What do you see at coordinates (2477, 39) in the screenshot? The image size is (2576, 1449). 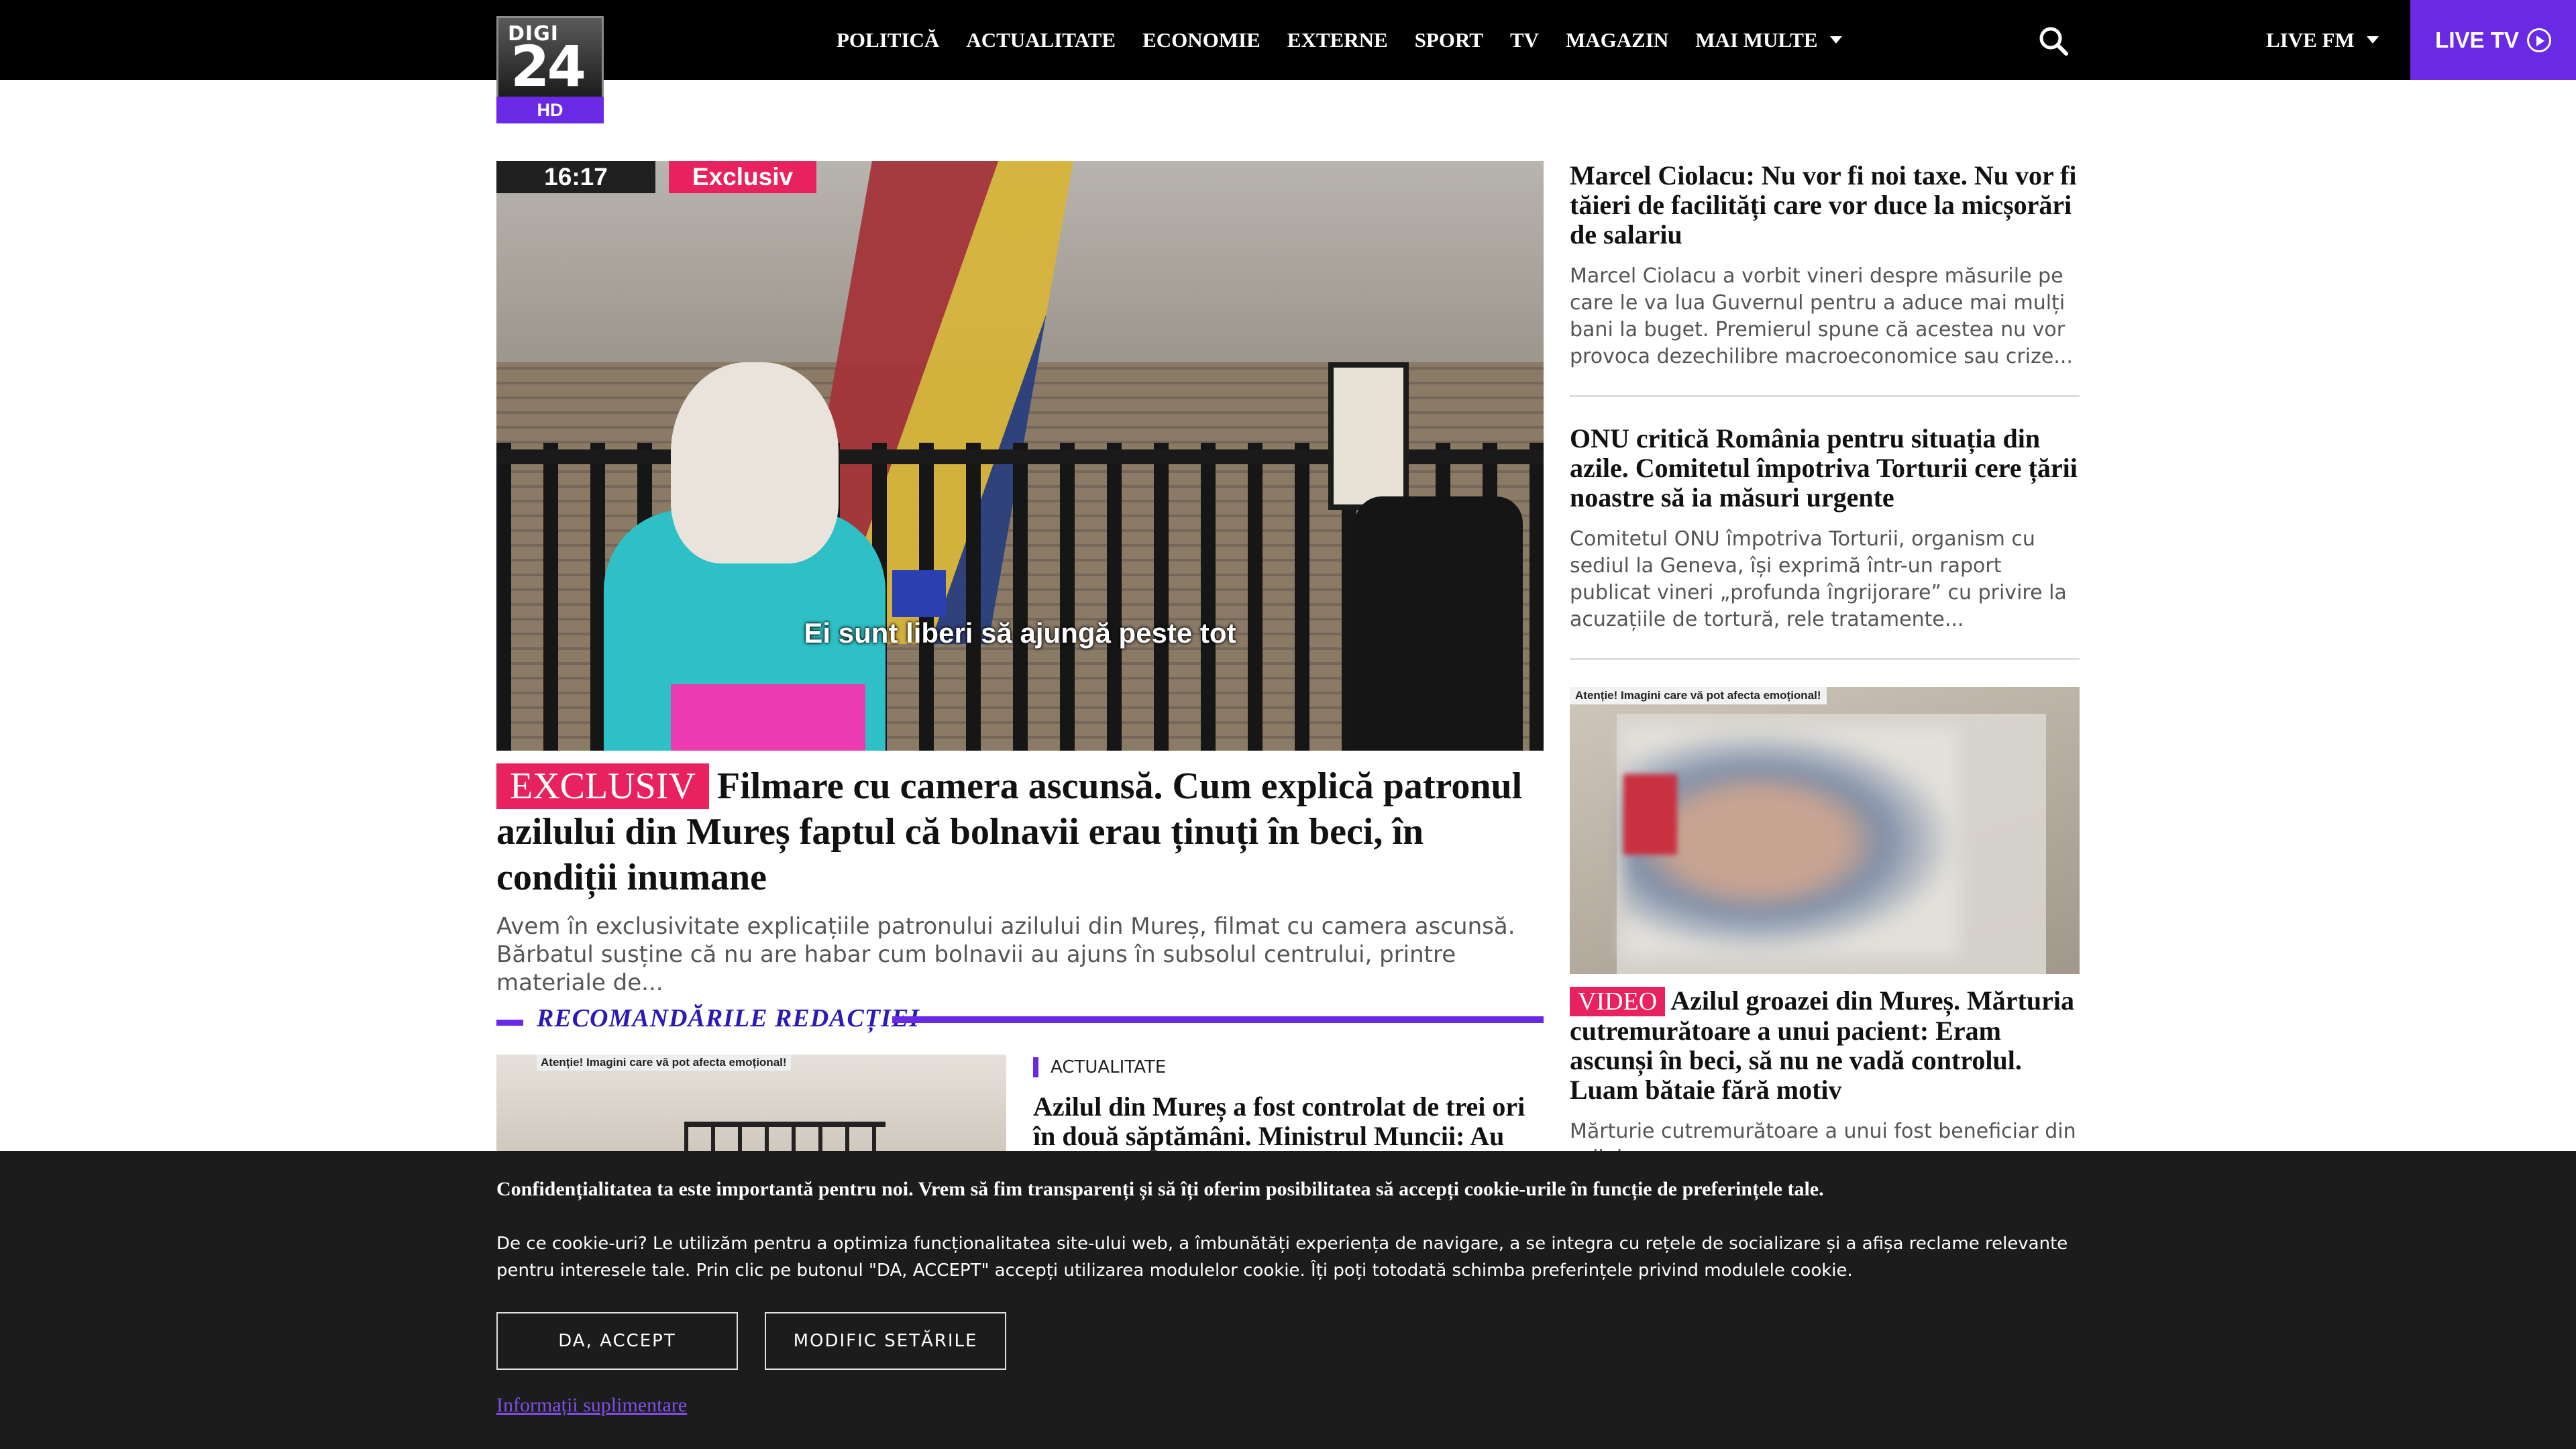 I see `live-tv-label: LIVE TV` at bounding box center [2477, 39].